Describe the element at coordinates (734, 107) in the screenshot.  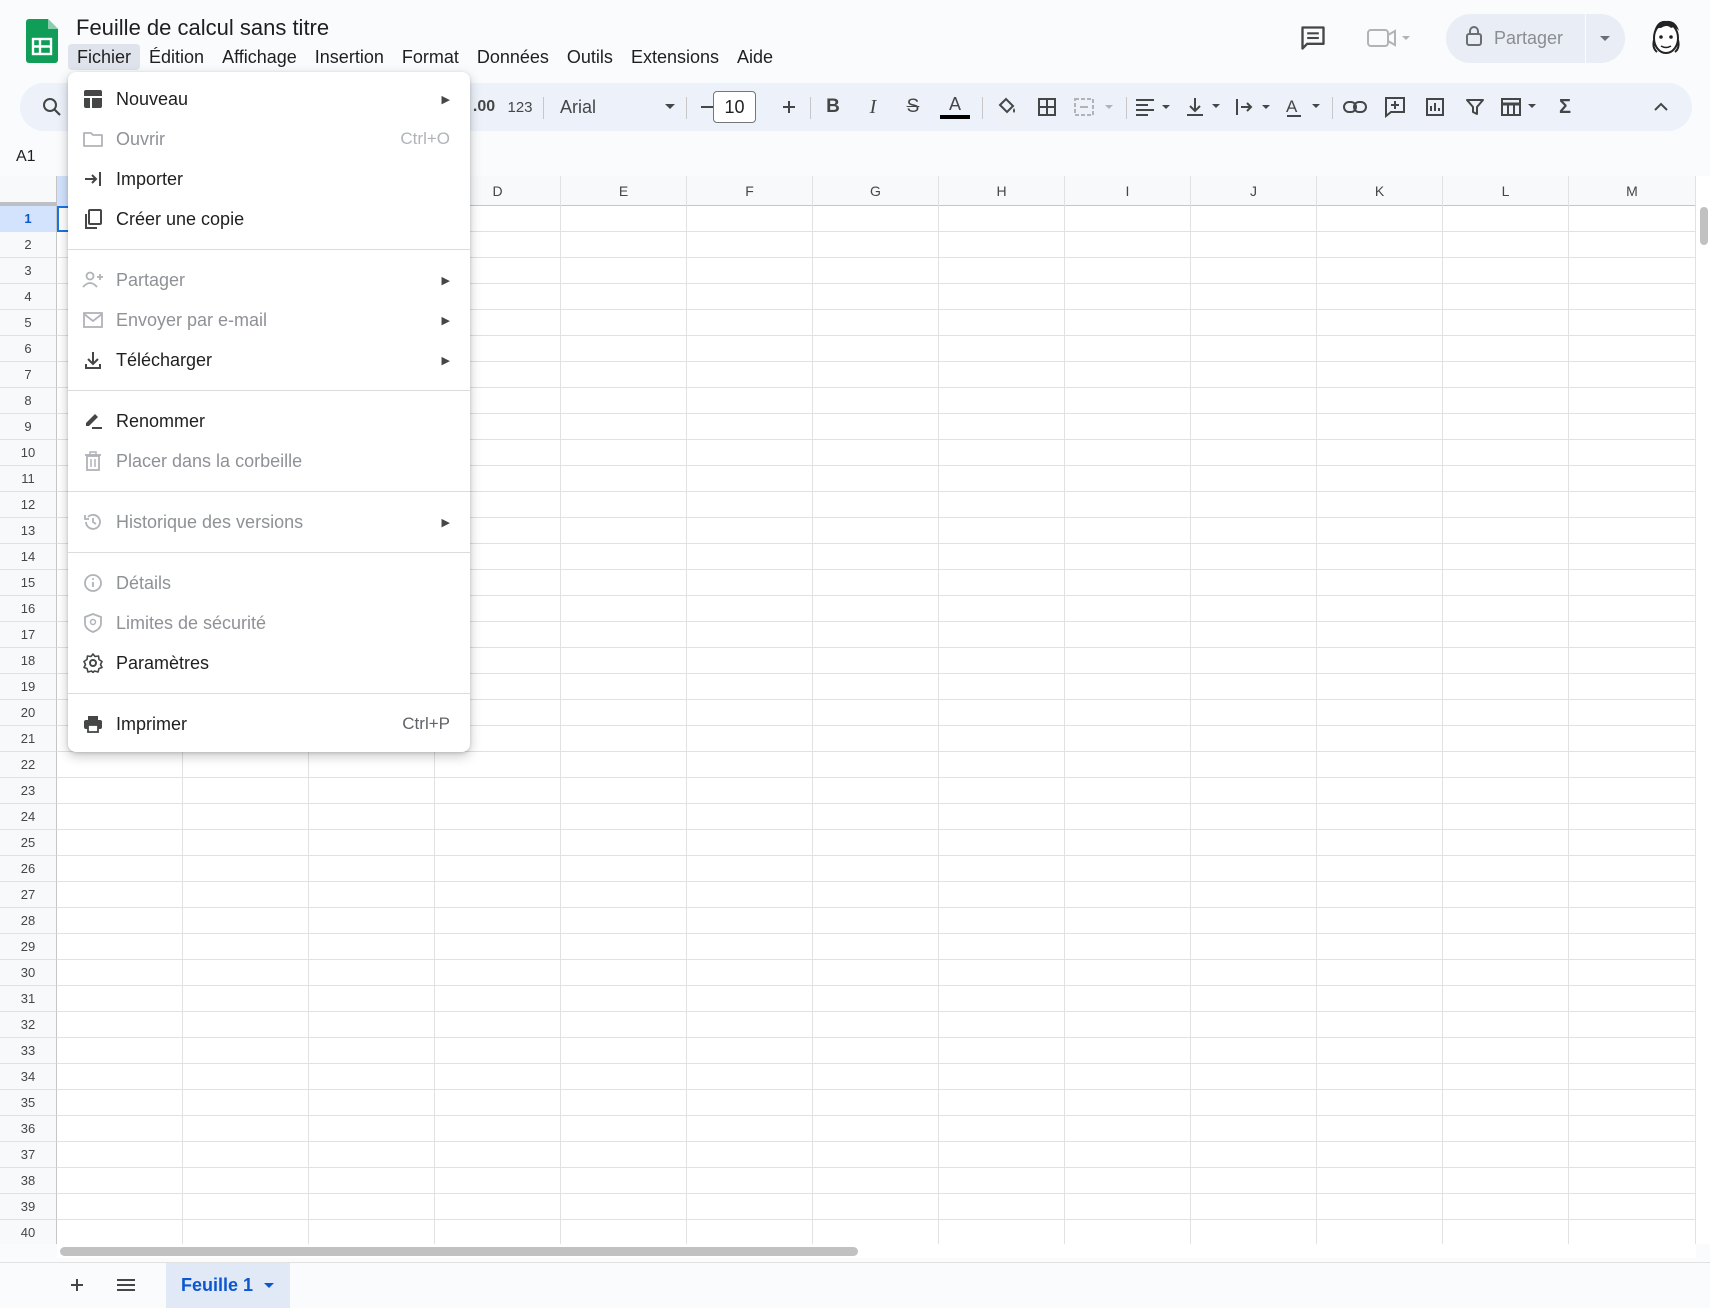
I see `font-size-input: 10` at that location.